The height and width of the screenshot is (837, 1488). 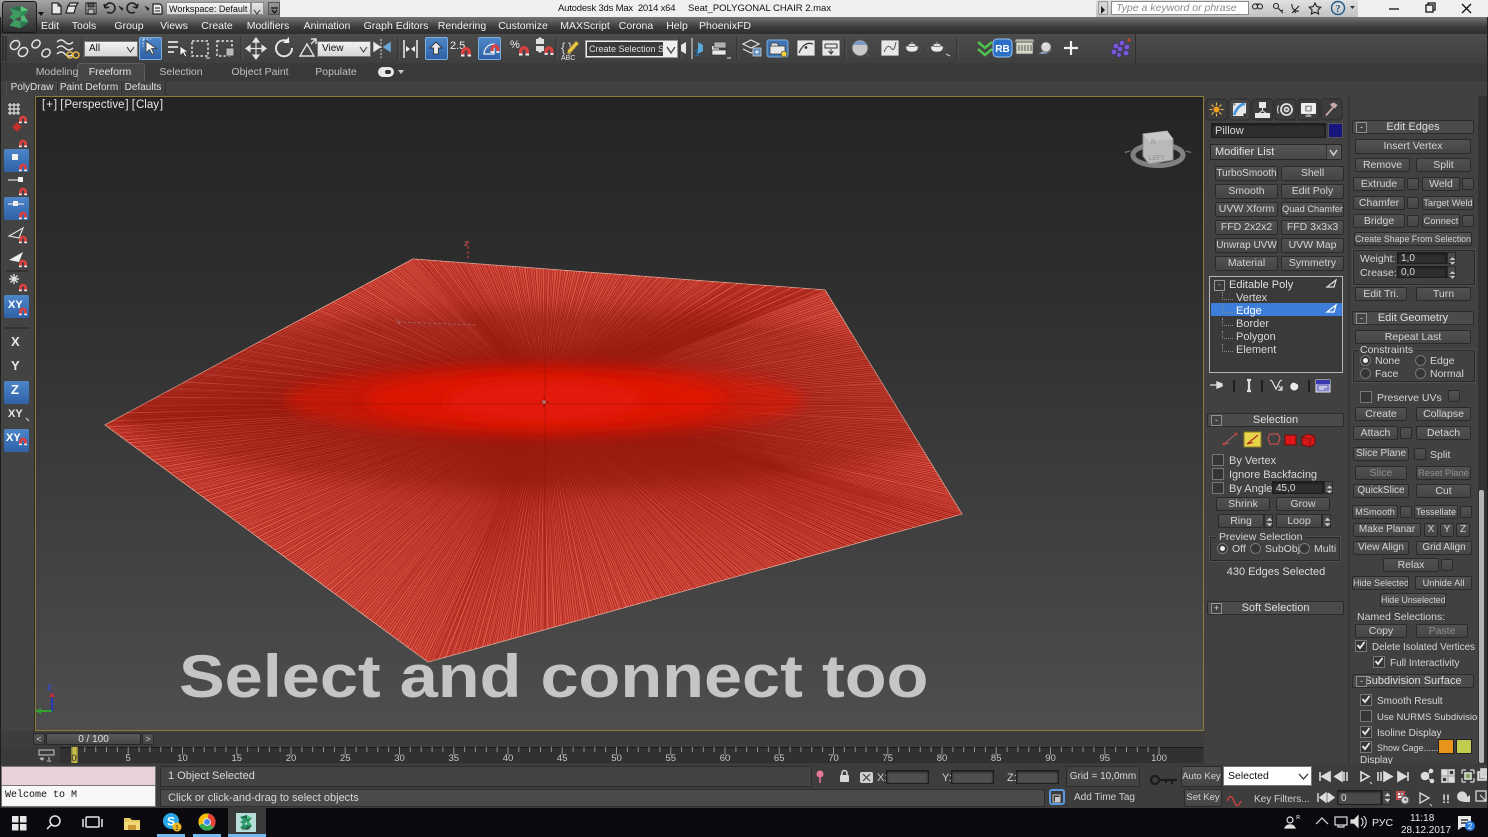 What do you see at coordinates (1382, 823) in the screenshot?
I see `svg-text: РУС` at bounding box center [1382, 823].